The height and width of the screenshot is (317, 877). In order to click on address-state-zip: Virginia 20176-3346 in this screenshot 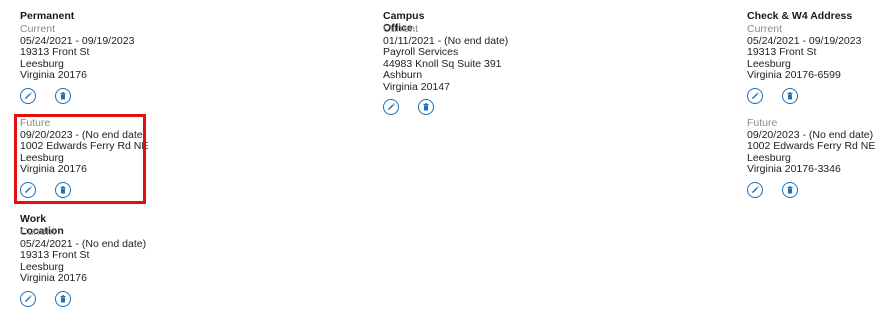, I will do `click(794, 169)`.